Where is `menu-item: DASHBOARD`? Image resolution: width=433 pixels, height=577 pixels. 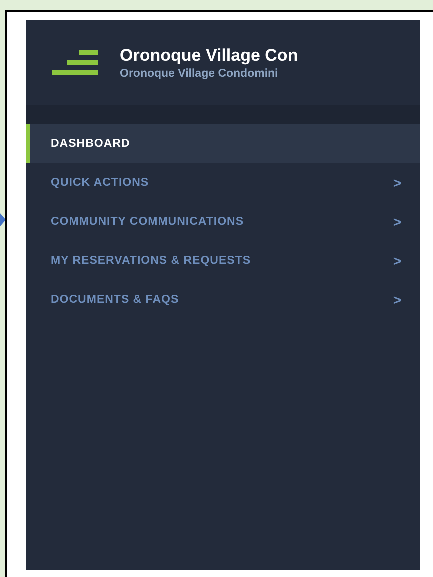 menu-item: DASHBOARD is located at coordinates (223, 143).